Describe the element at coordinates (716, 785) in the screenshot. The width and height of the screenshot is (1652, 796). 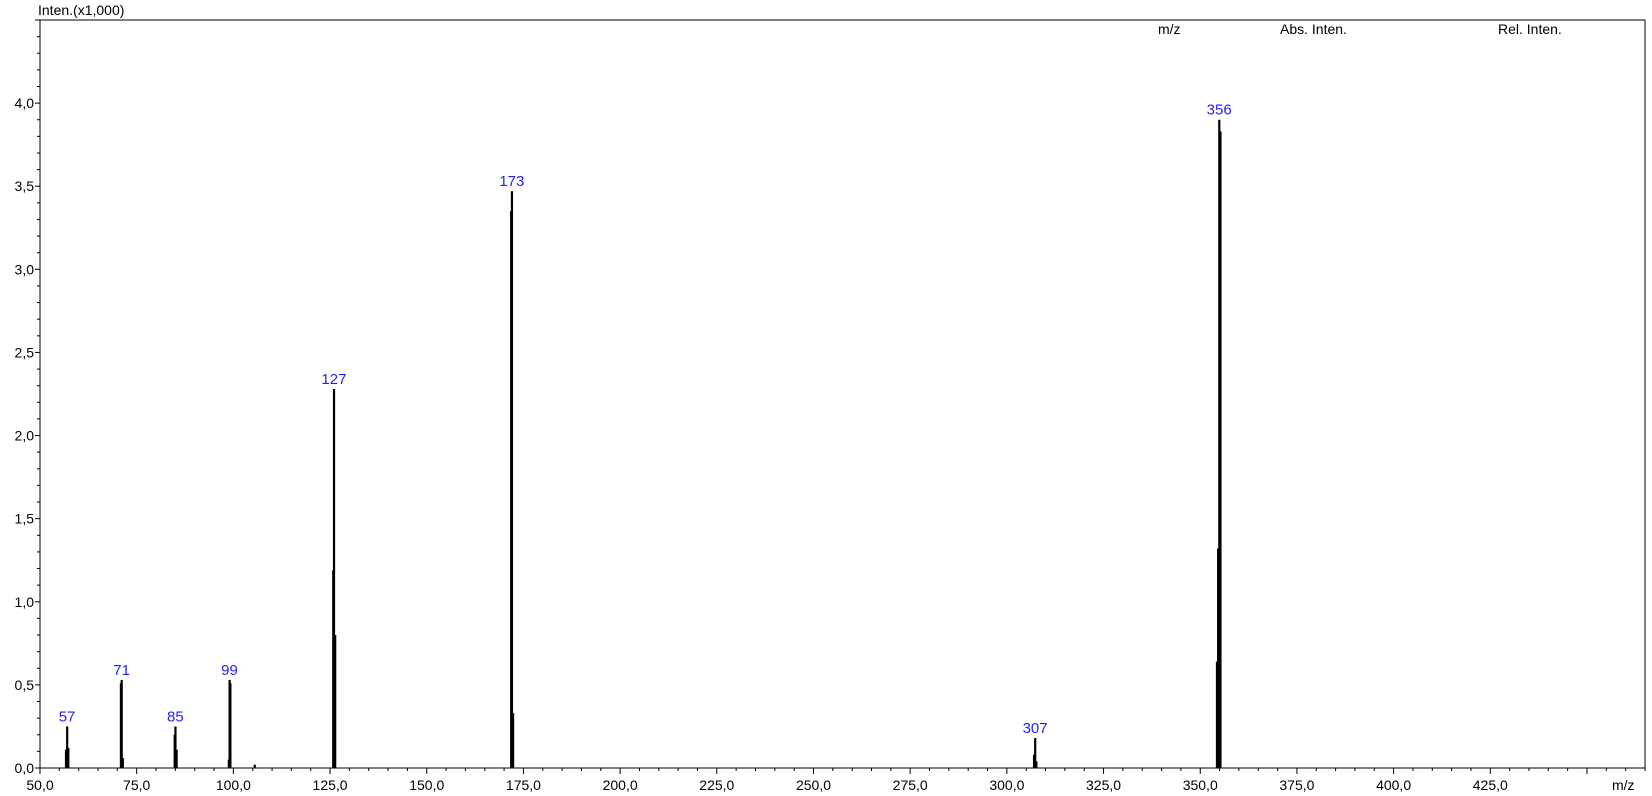
I see `x-tick-label: 225,0` at that location.